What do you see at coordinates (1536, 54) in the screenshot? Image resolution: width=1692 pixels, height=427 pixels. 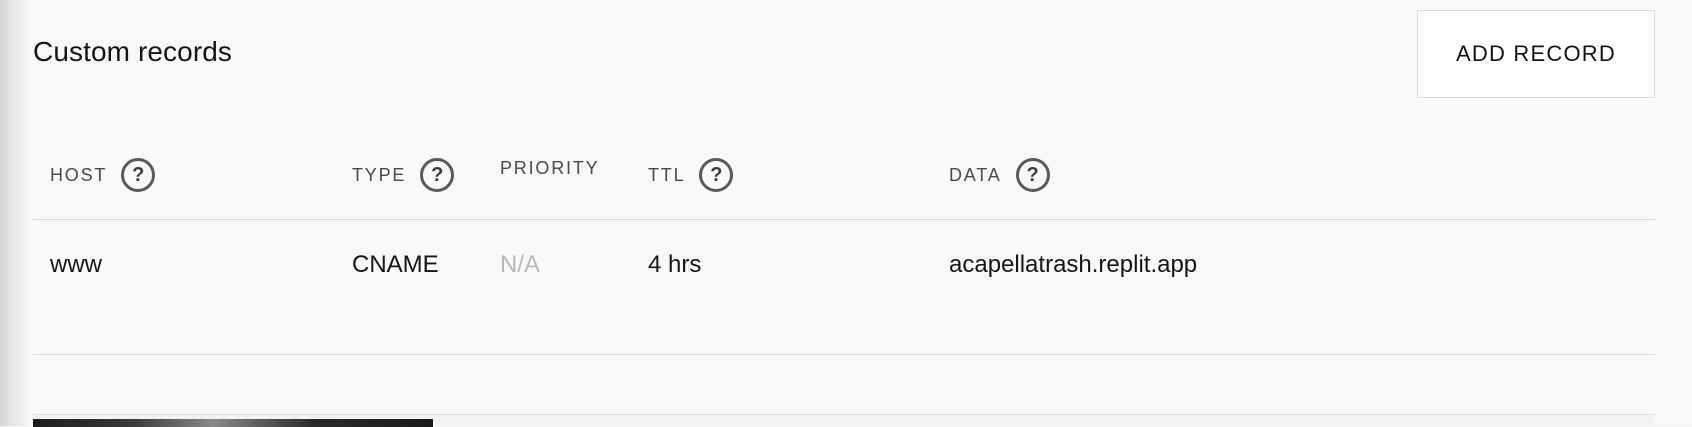 I see `add-record-button: ADD RECORD` at bounding box center [1536, 54].